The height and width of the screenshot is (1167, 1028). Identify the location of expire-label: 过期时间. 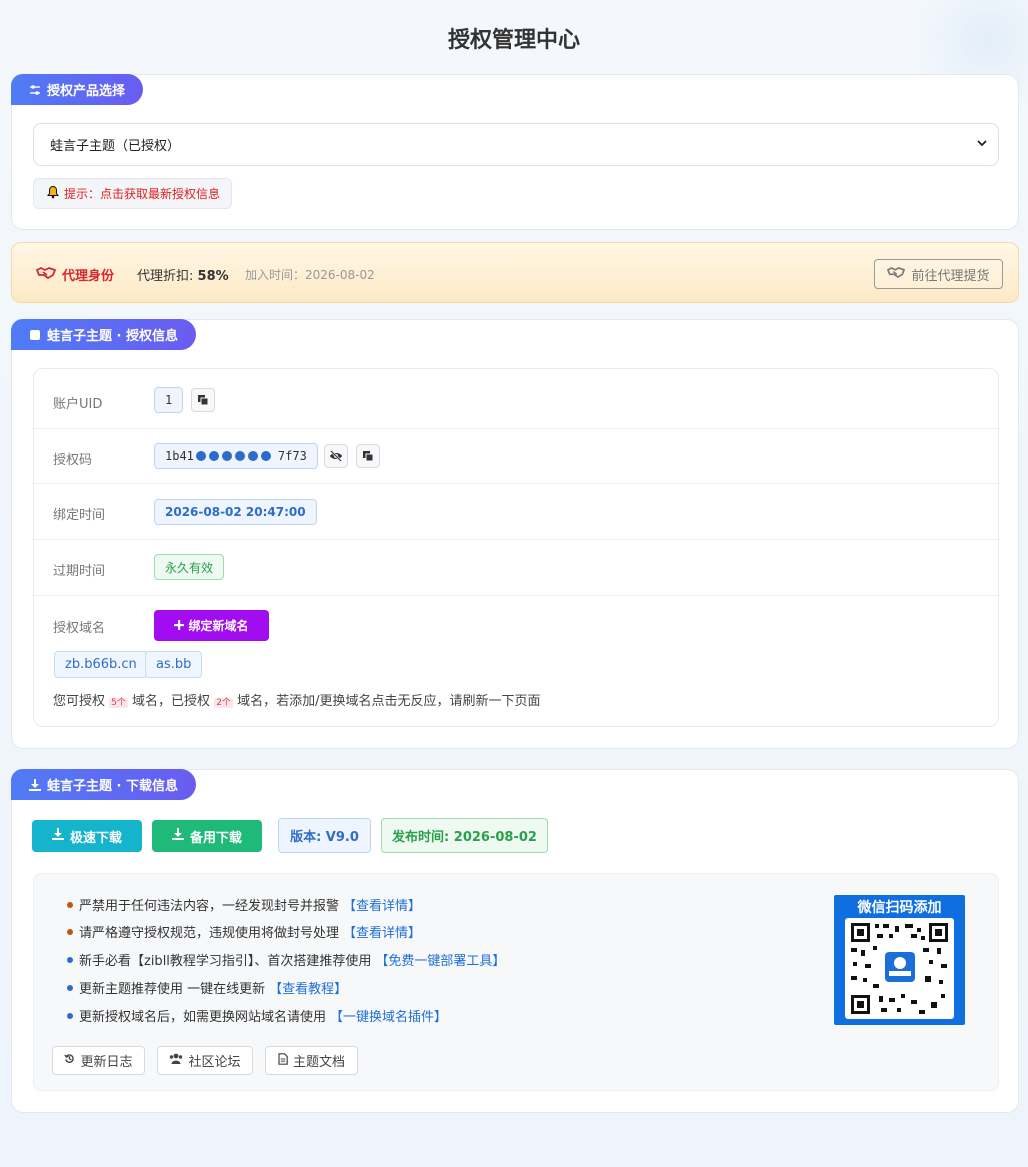
(79, 571).